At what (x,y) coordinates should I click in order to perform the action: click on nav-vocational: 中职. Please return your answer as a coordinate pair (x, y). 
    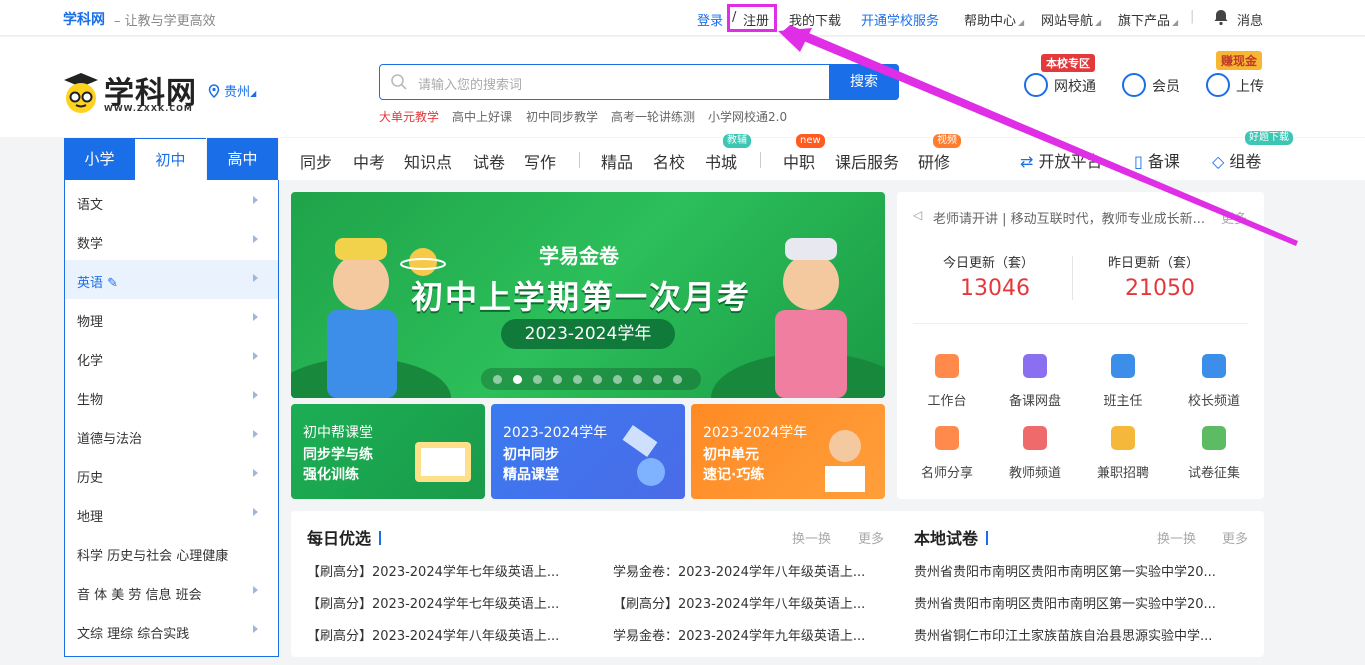
    Looking at the image, I should click on (799, 161).